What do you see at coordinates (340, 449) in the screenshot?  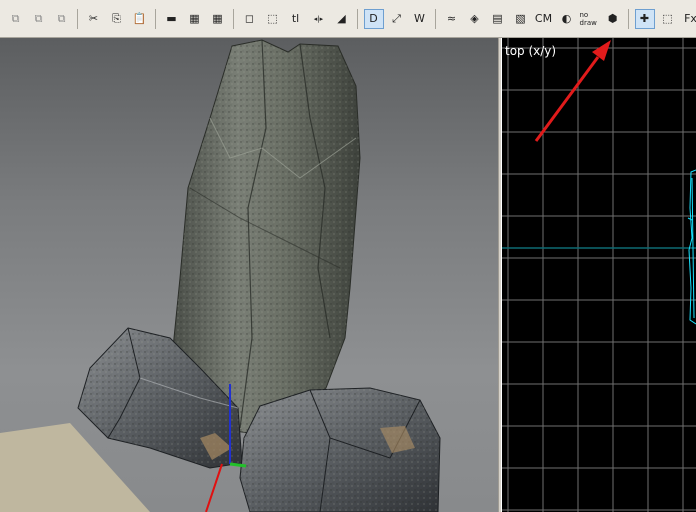 I see `right-boulder` at bounding box center [340, 449].